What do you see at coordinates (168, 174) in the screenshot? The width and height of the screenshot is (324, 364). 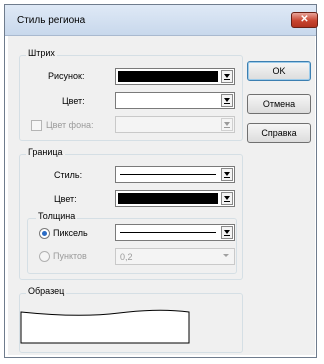 I see `border-style-line` at bounding box center [168, 174].